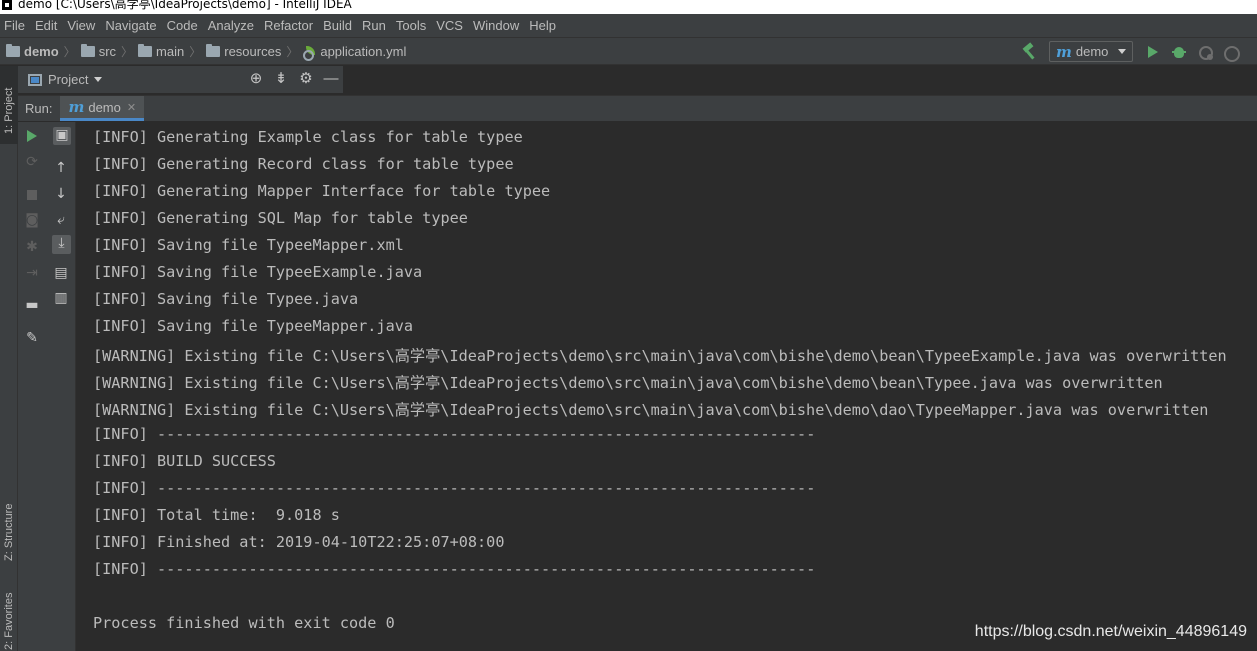 The width and height of the screenshot is (1257, 651). I want to click on console-line: [INFO] Saving file TypeeMapper.java, so click(253, 326).